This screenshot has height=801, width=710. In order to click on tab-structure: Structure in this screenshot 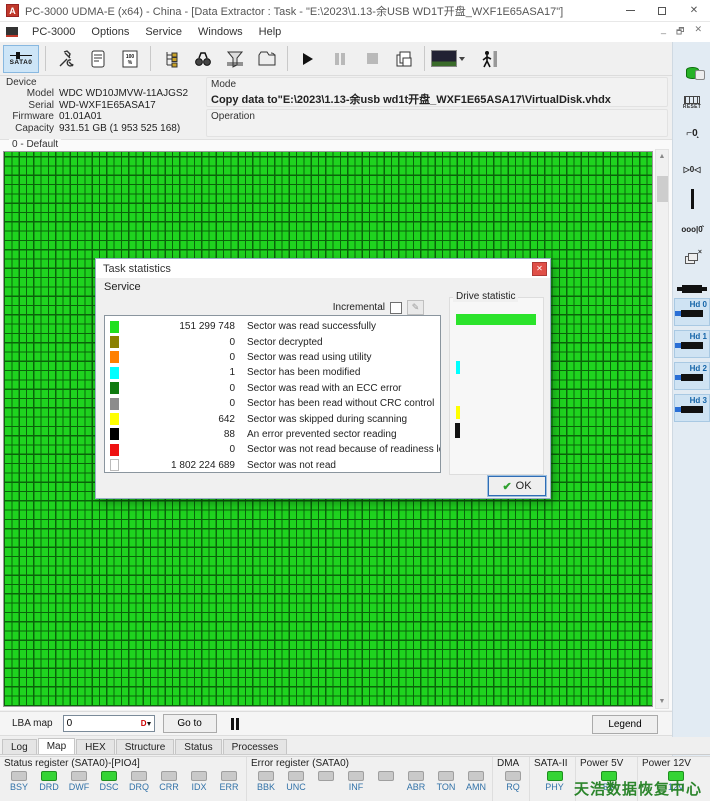, I will do `click(145, 746)`.